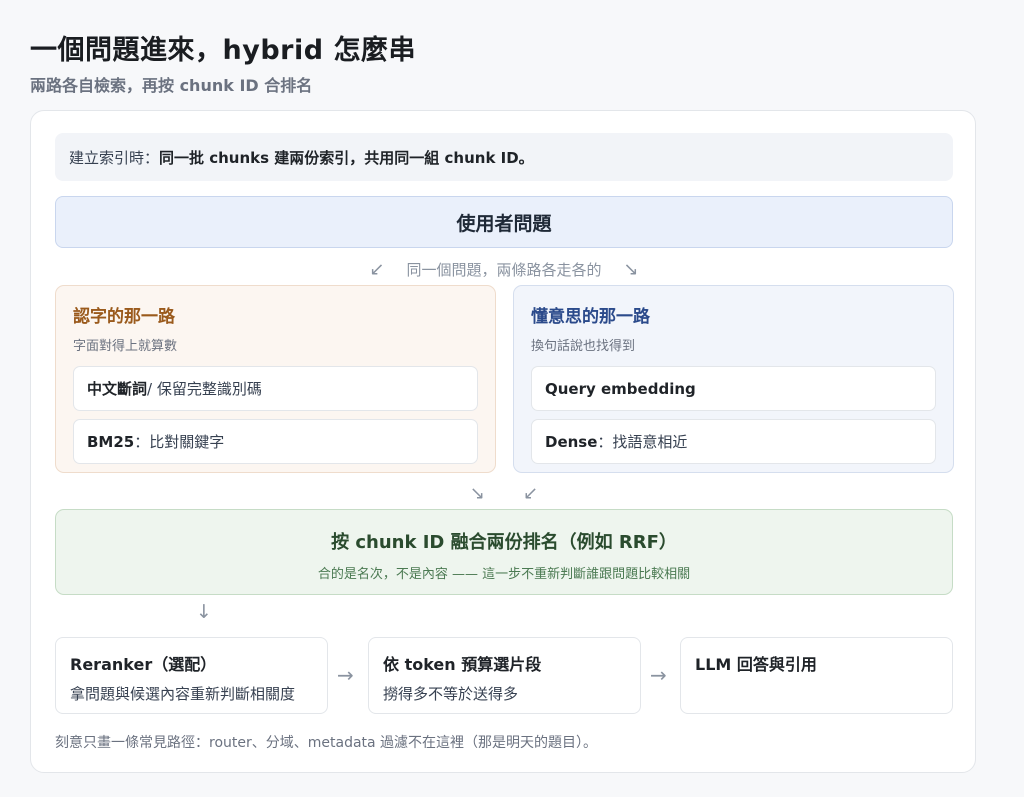 This screenshot has width=1024, height=797. I want to click on down-arrow-icon: ↓, so click(204, 612).